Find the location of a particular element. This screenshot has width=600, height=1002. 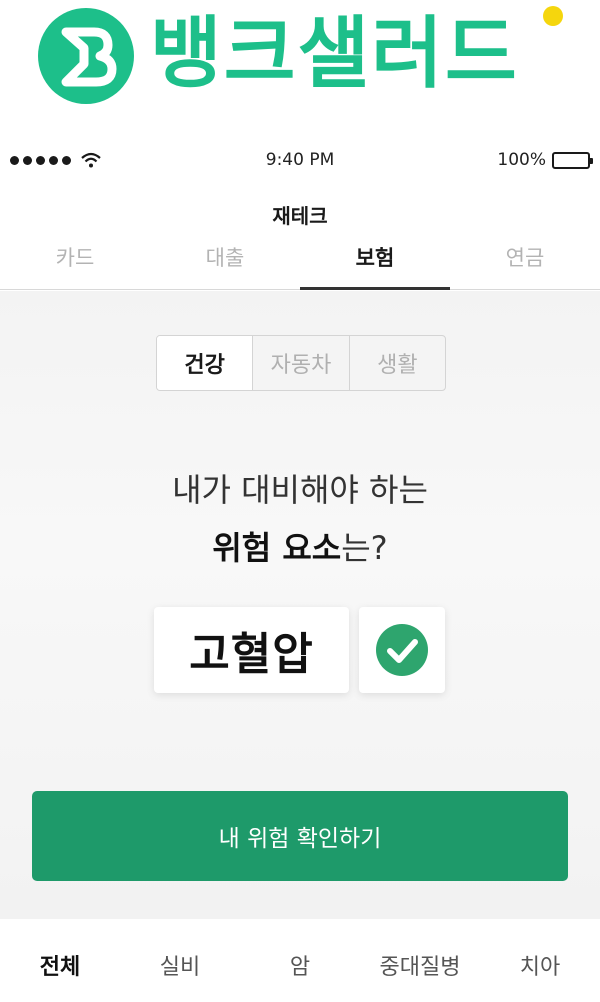

check-my-risk-button: 내 위험 확인하기 is located at coordinates (300, 836).